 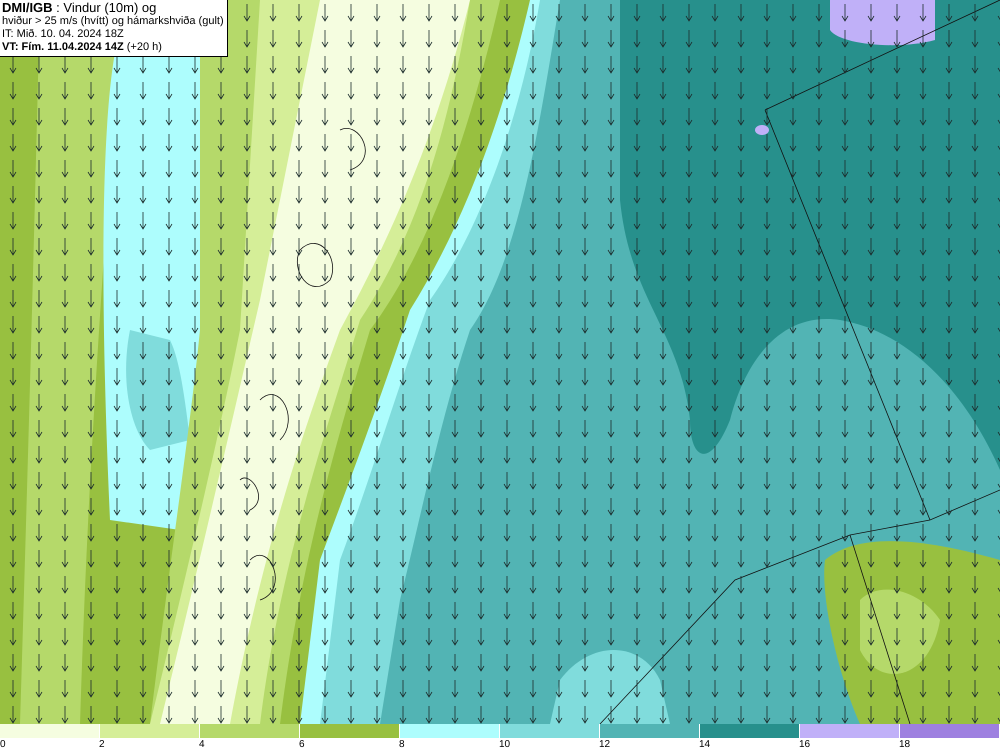 I want to click on legend-label: 2, so click(x=102, y=744).